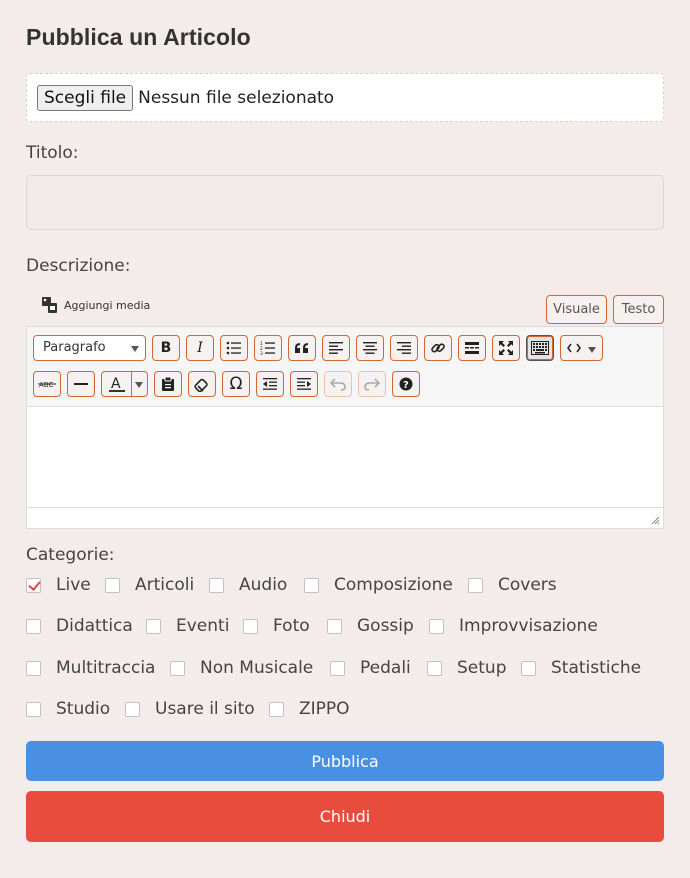  I want to click on align-center-icon, so click(370, 348).